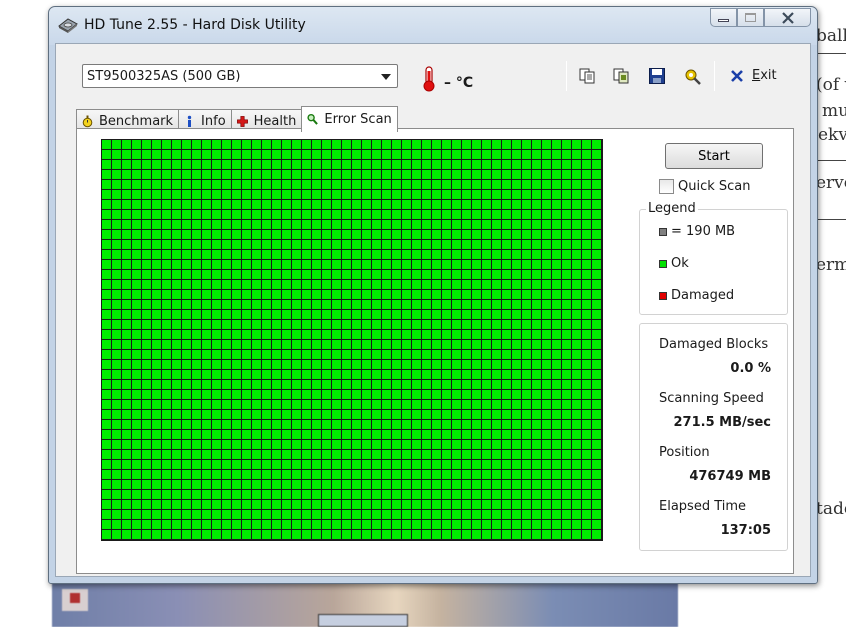  Describe the element at coordinates (657, 76) in the screenshot. I see `save-icon` at that location.